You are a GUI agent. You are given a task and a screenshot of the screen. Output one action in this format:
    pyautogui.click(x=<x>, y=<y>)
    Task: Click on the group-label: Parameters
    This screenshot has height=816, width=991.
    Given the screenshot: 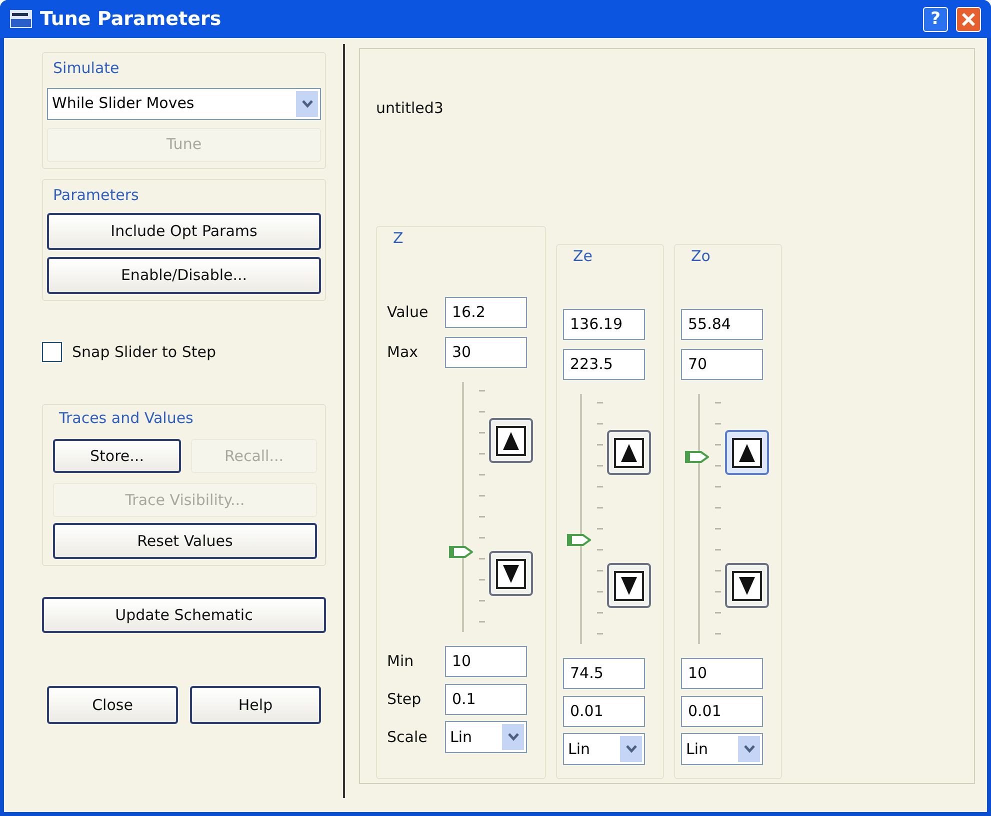 What is the action you would take?
    pyautogui.click(x=96, y=195)
    